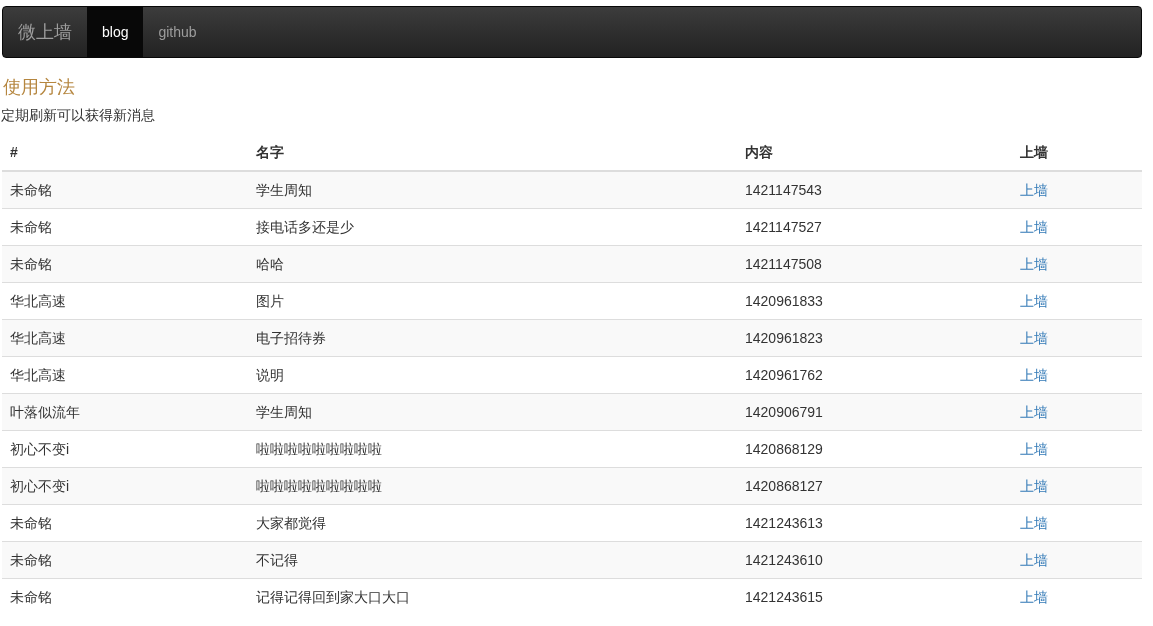 The width and height of the screenshot is (1153, 626). I want to click on brand-link: 微上墙, so click(45, 32).